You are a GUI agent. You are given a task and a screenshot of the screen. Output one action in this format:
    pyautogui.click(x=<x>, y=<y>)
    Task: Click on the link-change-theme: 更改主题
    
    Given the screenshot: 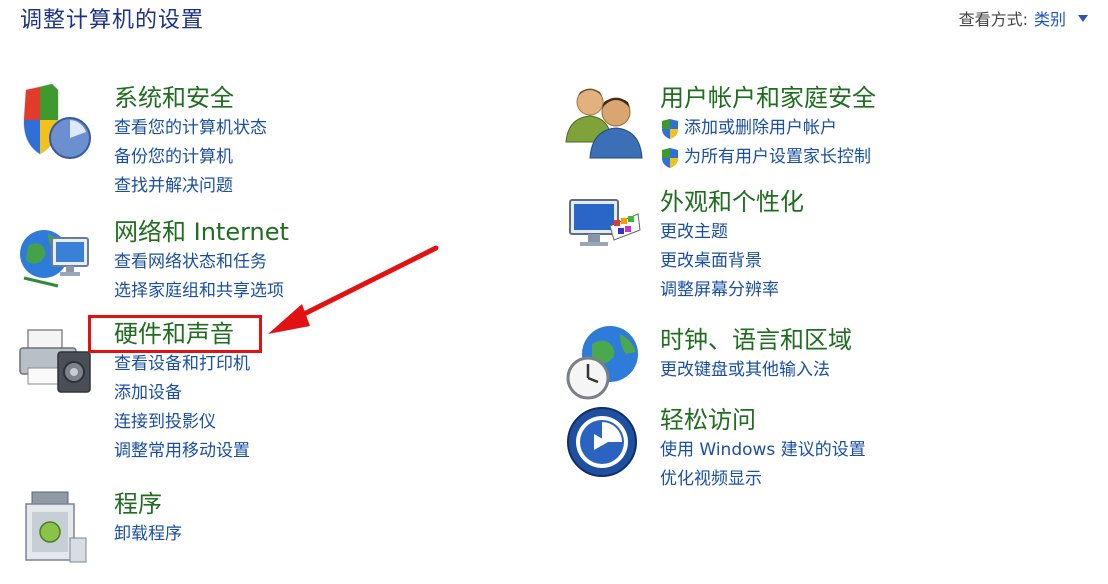 What is the action you would take?
    pyautogui.click(x=732, y=232)
    